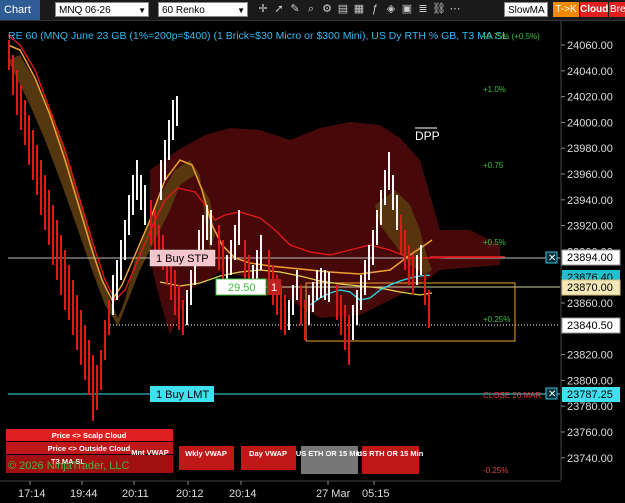  I want to click on position-pnl: 29.50, so click(242, 288).